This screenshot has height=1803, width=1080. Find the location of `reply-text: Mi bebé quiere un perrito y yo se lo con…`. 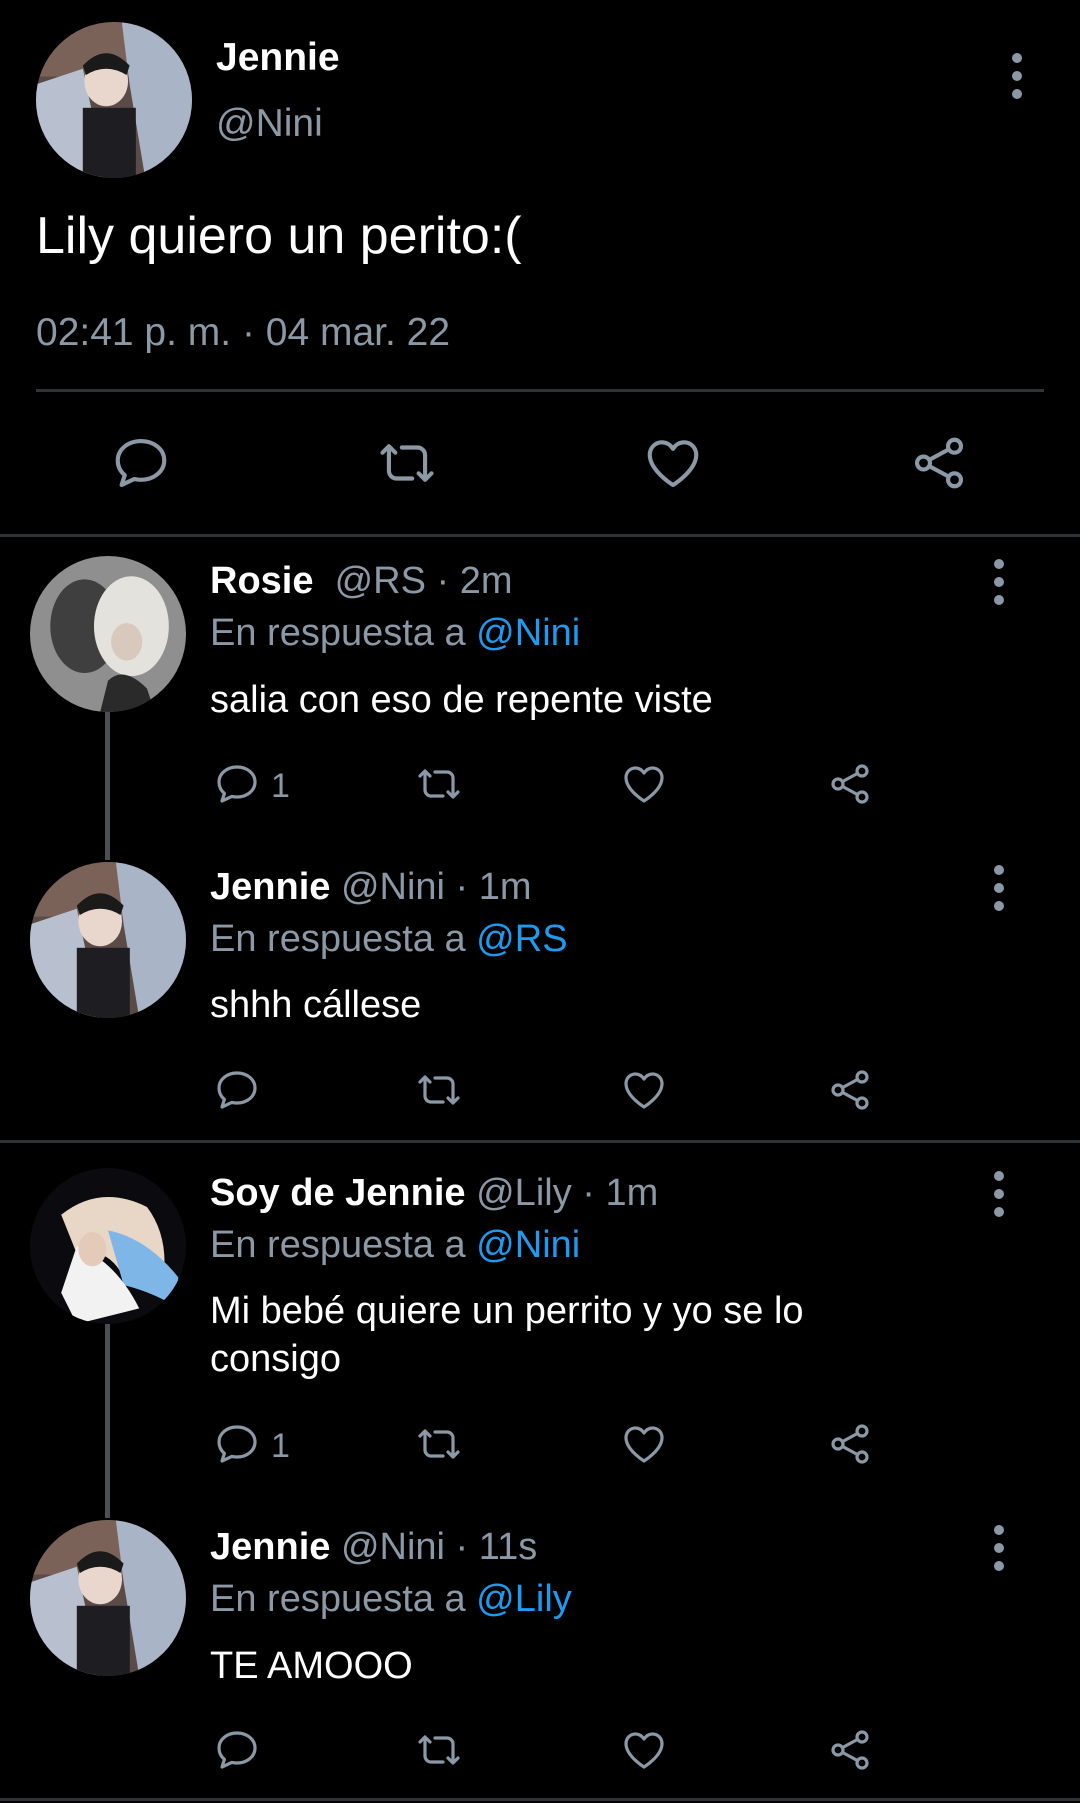

reply-text: Mi bebé quiere un perrito y yo se lo con… is located at coordinates (507, 1335).